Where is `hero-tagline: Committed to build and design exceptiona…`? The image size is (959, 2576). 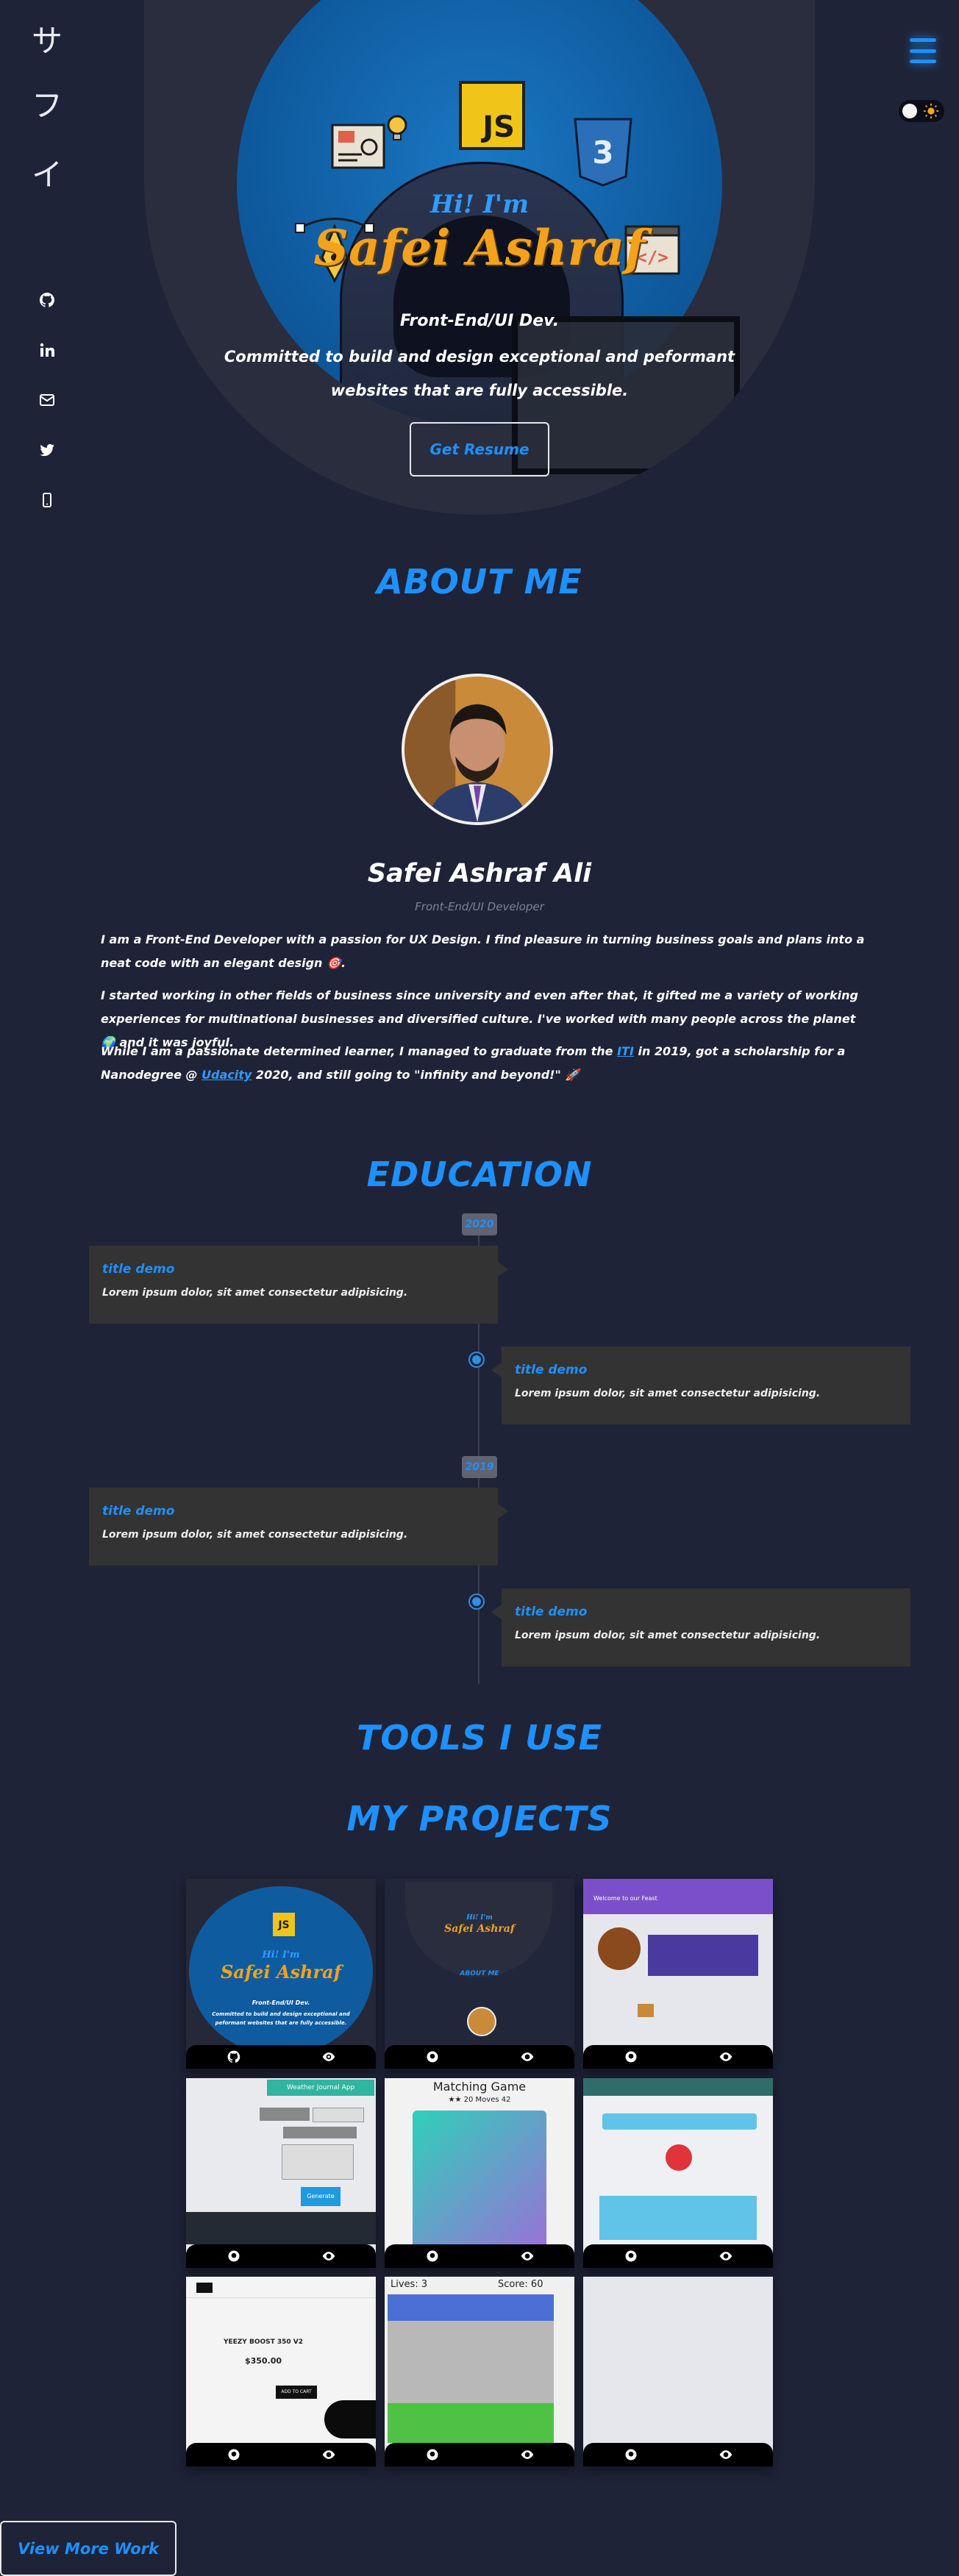
hero-tagline: Committed to build and design exceptiona… is located at coordinates (479, 373).